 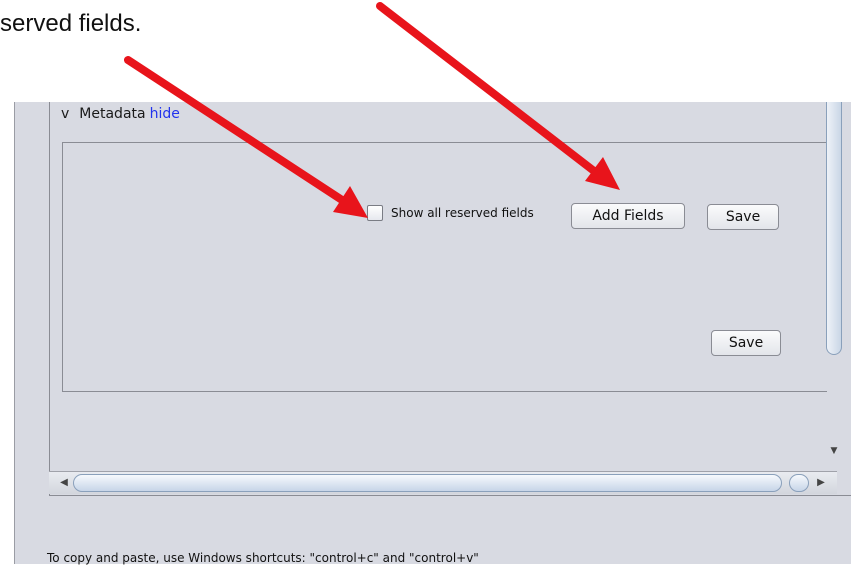 What do you see at coordinates (375, 213) in the screenshot?
I see `show-reserved-fields-checkbox` at bounding box center [375, 213].